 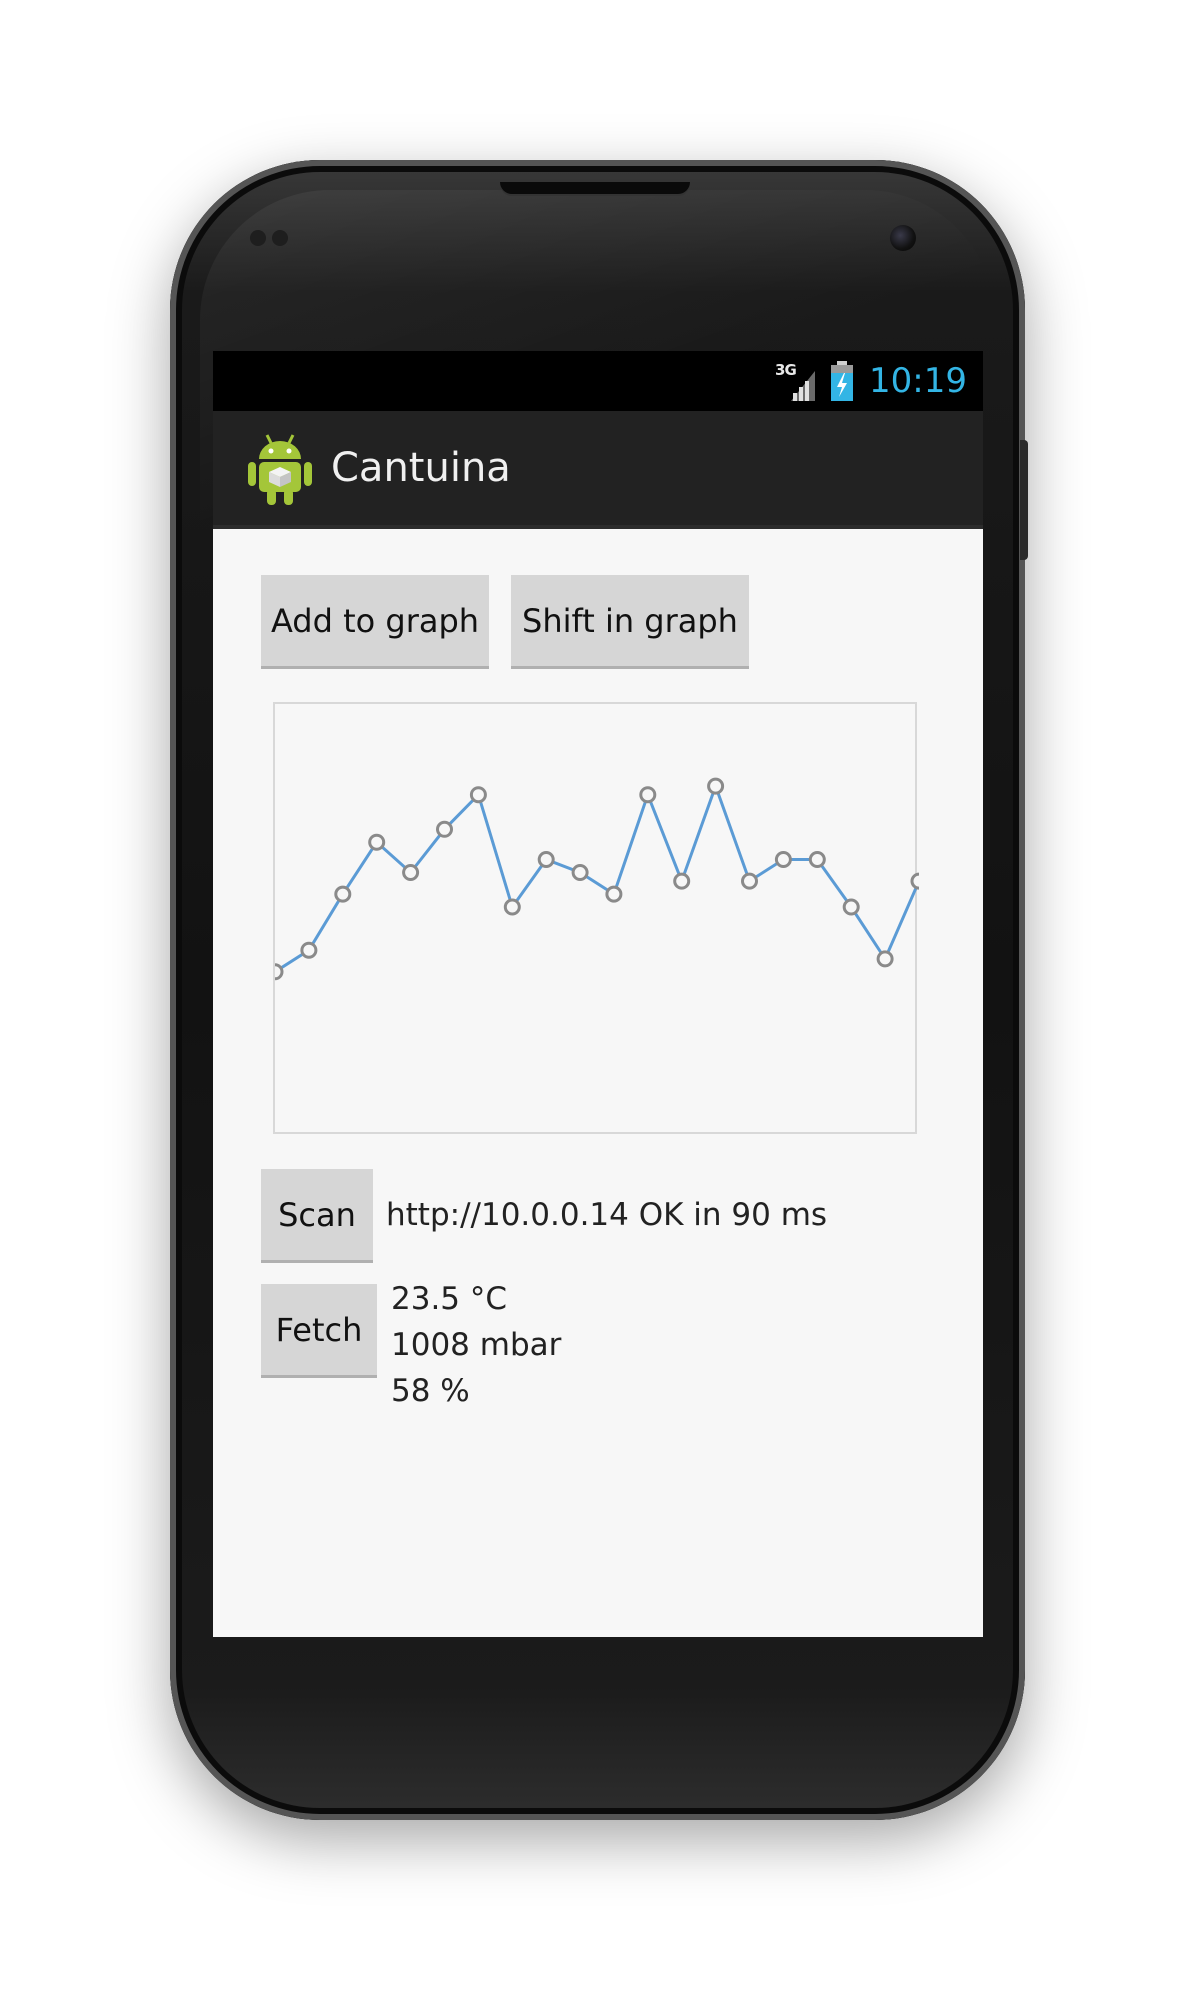 What do you see at coordinates (598, 381) in the screenshot?
I see `status-bar: 3G 10:19` at bounding box center [598, 381].